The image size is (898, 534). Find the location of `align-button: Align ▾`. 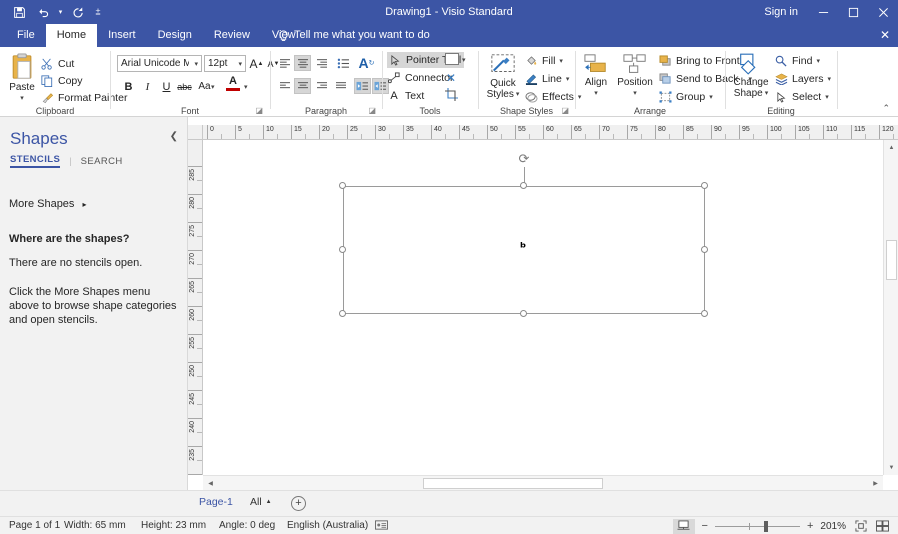

align-button: Align ▾ is located at coordinates (596, 76).